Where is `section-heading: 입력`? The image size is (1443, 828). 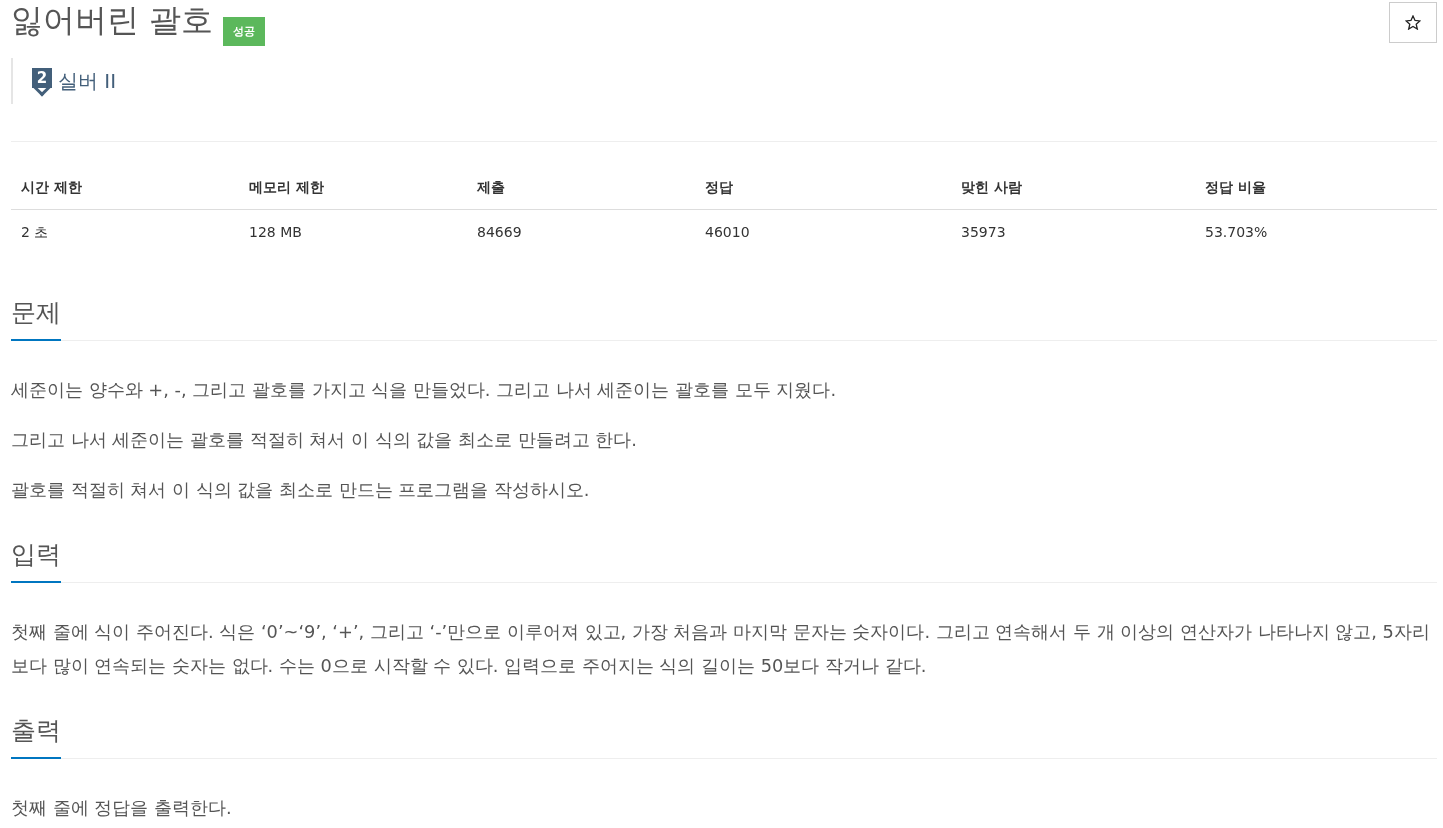
section-heading: 입력 is located at coordinates (36, 561).